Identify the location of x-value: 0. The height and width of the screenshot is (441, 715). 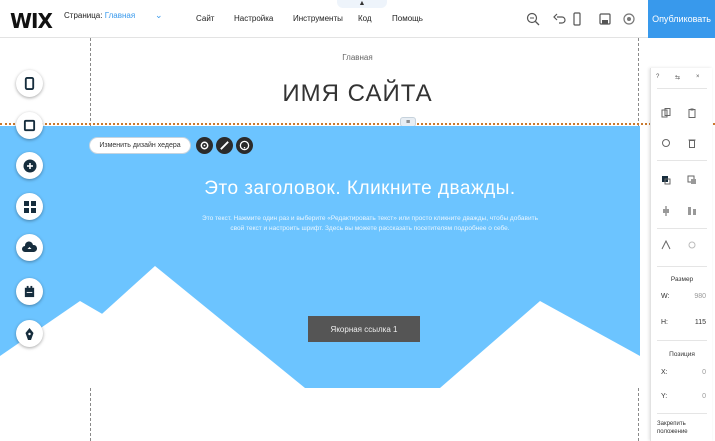
(704, 372).